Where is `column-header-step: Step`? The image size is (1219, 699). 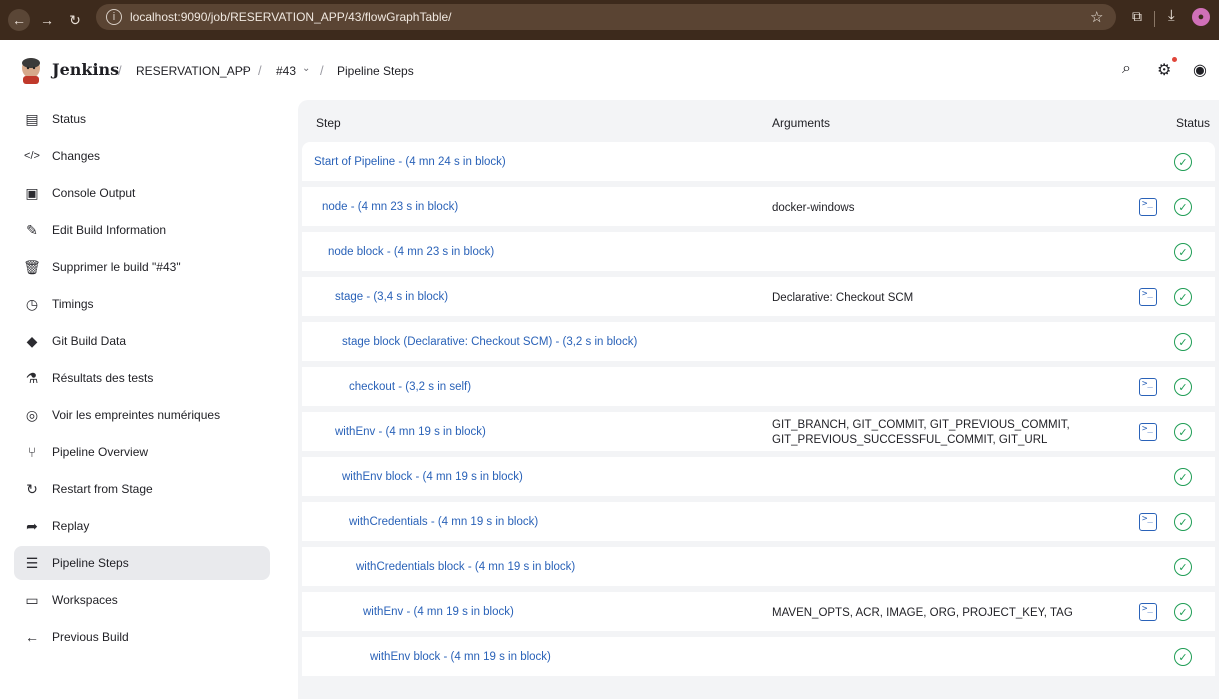 column-header-step: Step is located at coordinates (328, 123).